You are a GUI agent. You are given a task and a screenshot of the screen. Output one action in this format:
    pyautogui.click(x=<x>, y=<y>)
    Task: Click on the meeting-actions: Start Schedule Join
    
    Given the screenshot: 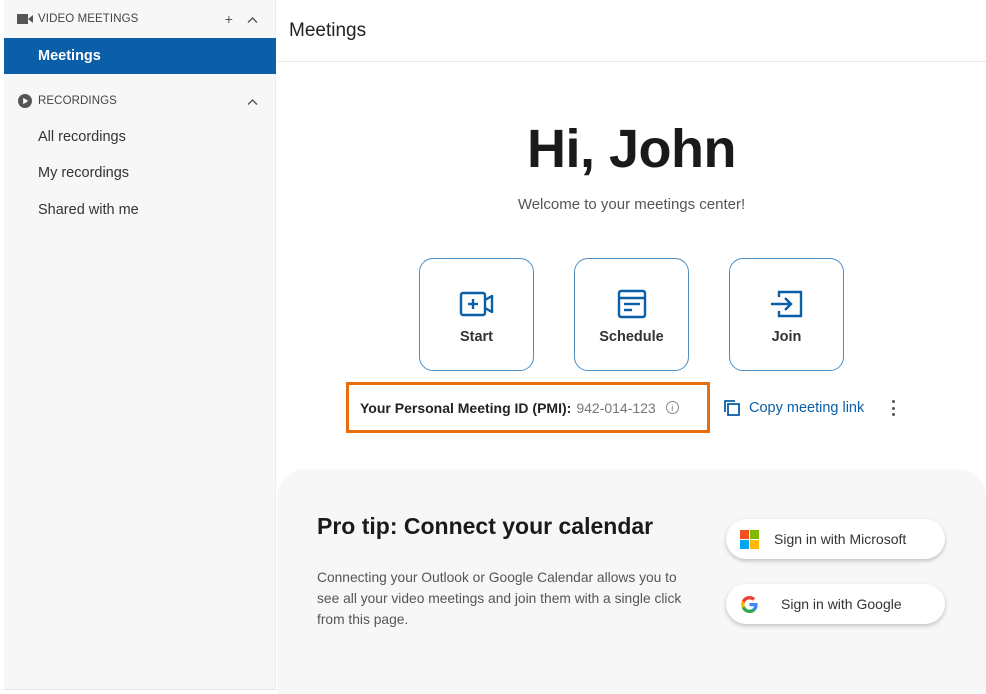 What is the action you would take?
    pyautogui.click(x=631, y=314)
    